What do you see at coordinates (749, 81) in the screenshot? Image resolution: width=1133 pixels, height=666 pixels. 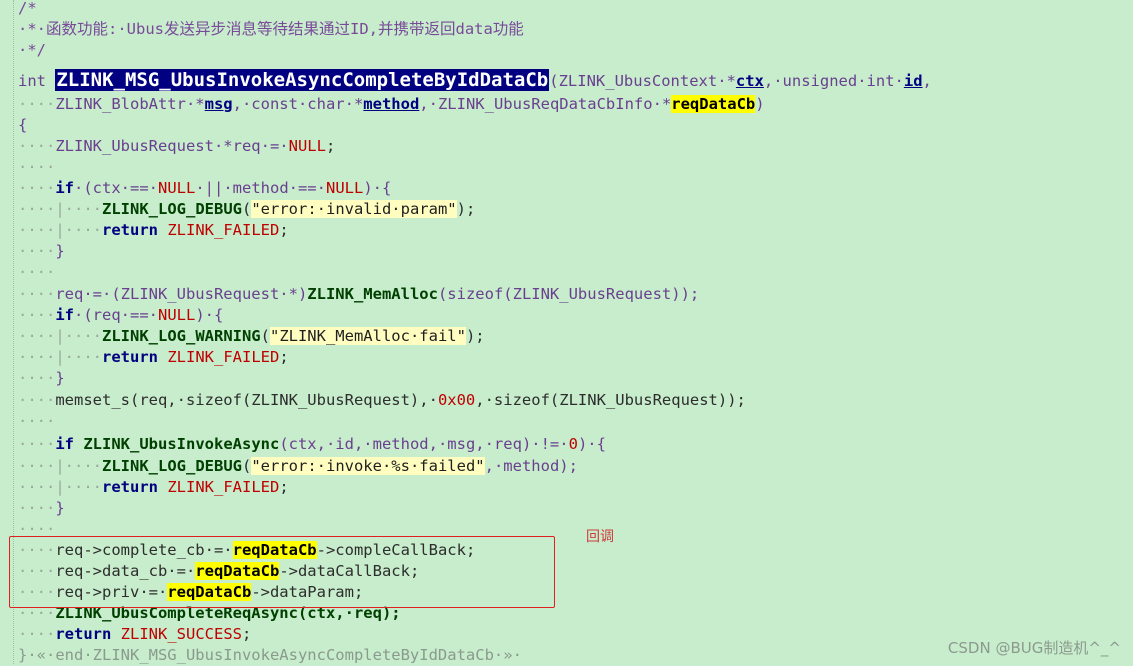 I see `param-ctx: ctx` at bounding box center [749, 81].